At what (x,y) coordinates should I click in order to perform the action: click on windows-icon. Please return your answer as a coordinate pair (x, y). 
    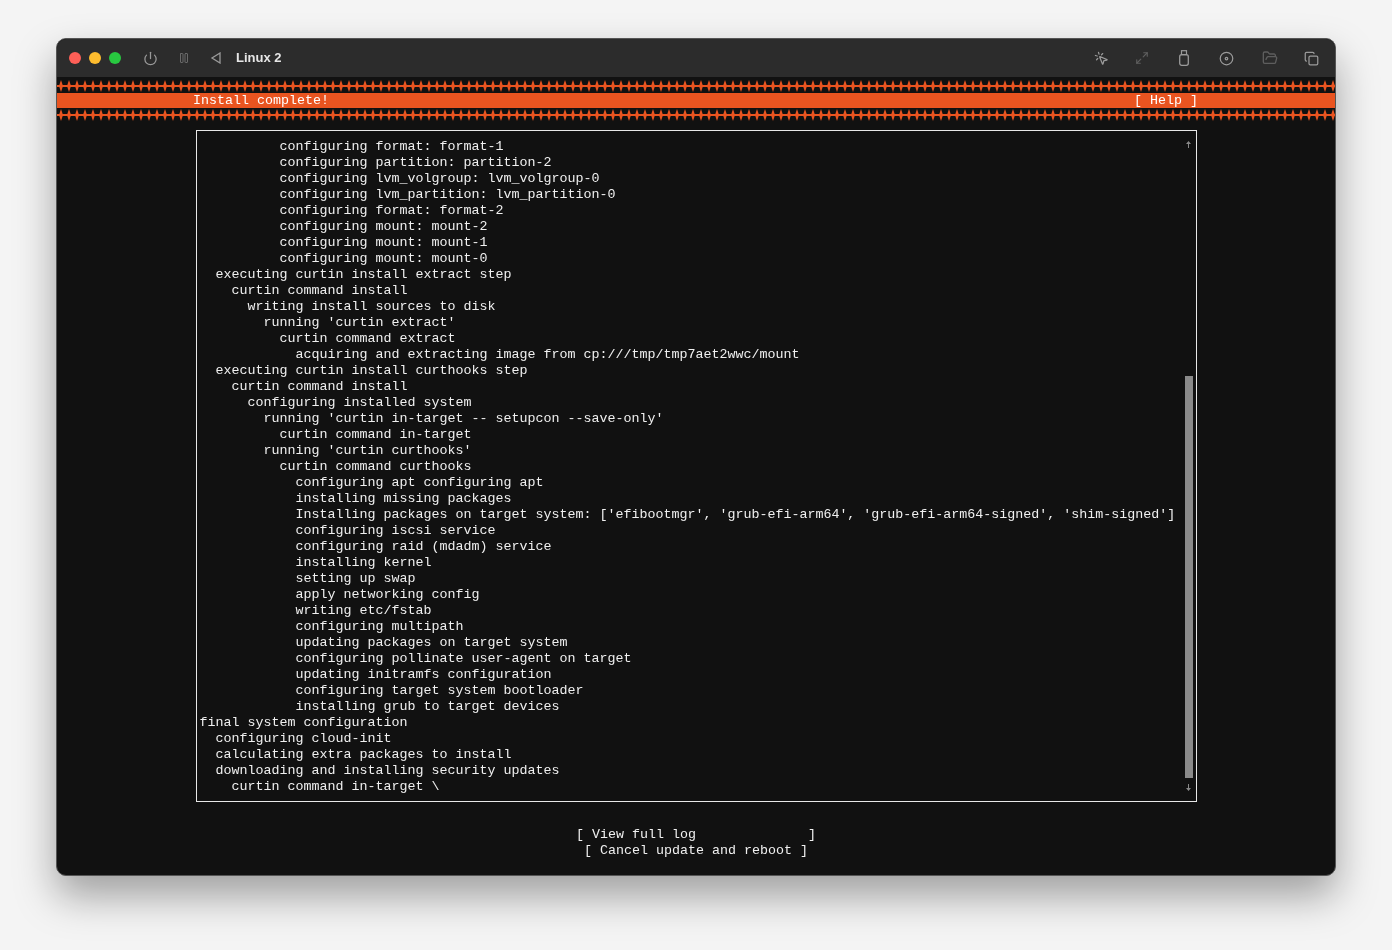
    Looking at the image, I should click on (1311, 58).